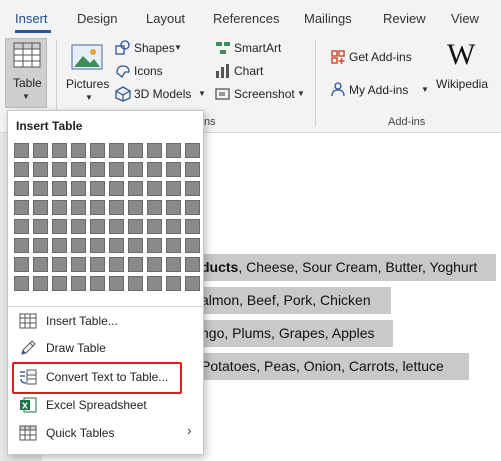 The width and height of the screenshot is (501, 461). Describe the element at coordinates (378, 90) in the screenshot. I see `my-addins-label: My Add-ins` at that location.